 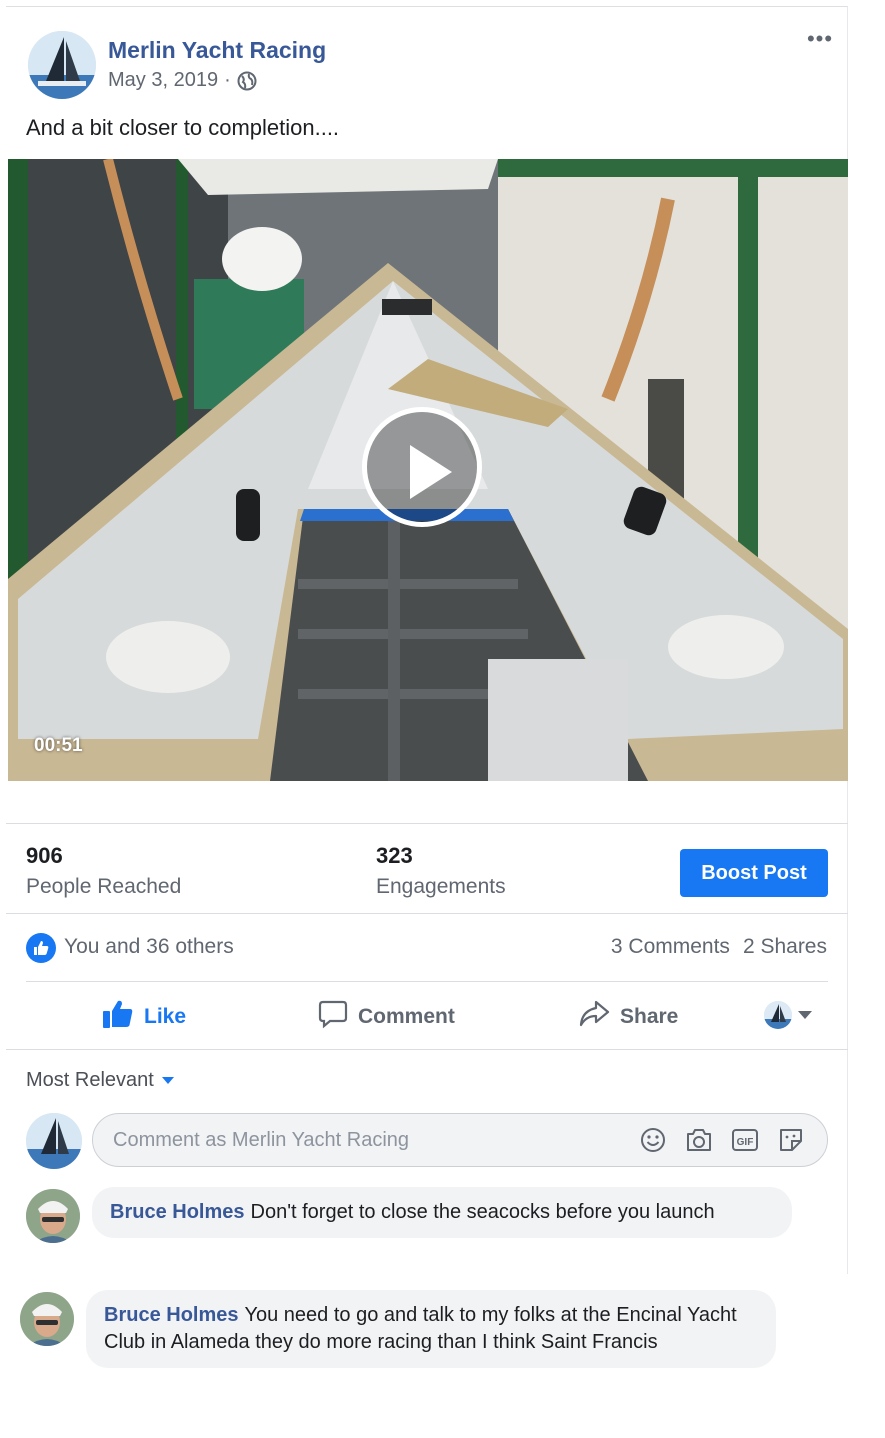 I want to click on comment-button: Comment, so click(x=386, y=1017).